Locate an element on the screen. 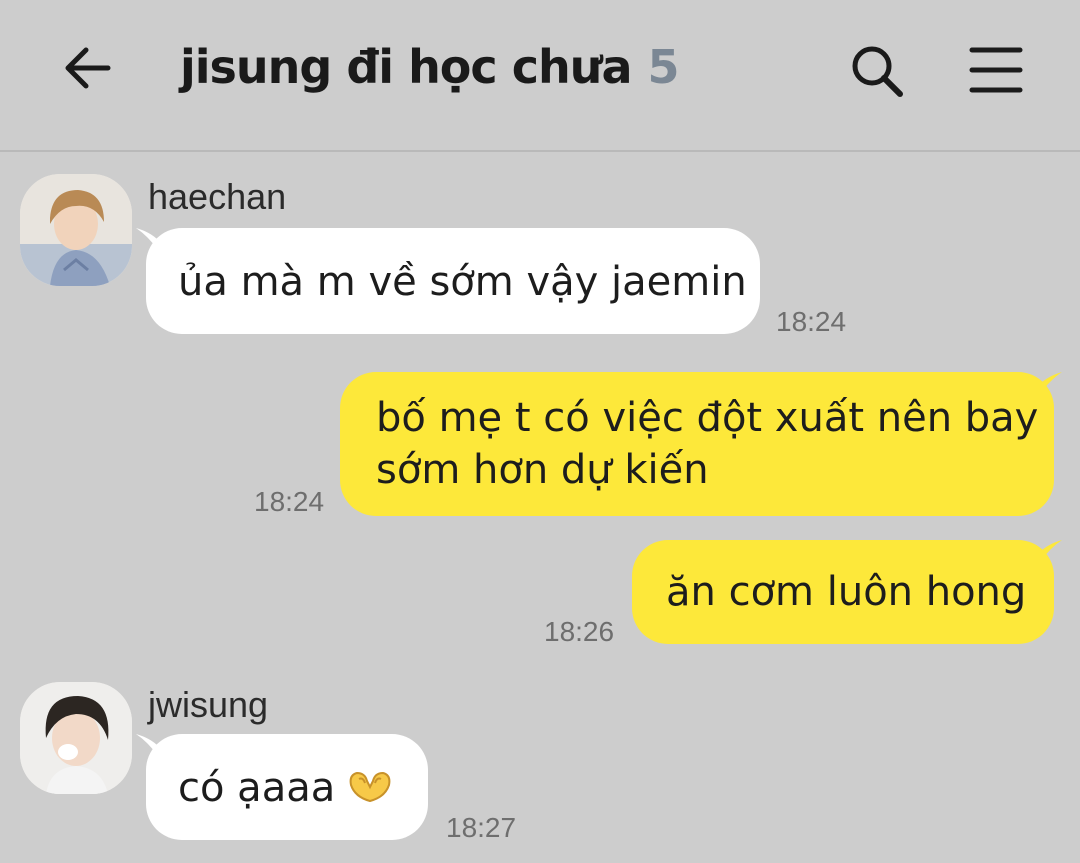 Image resolution: width=1080 pixels, height=863 pixels. message-time: 18:26 is located at coordinates (579, 631).